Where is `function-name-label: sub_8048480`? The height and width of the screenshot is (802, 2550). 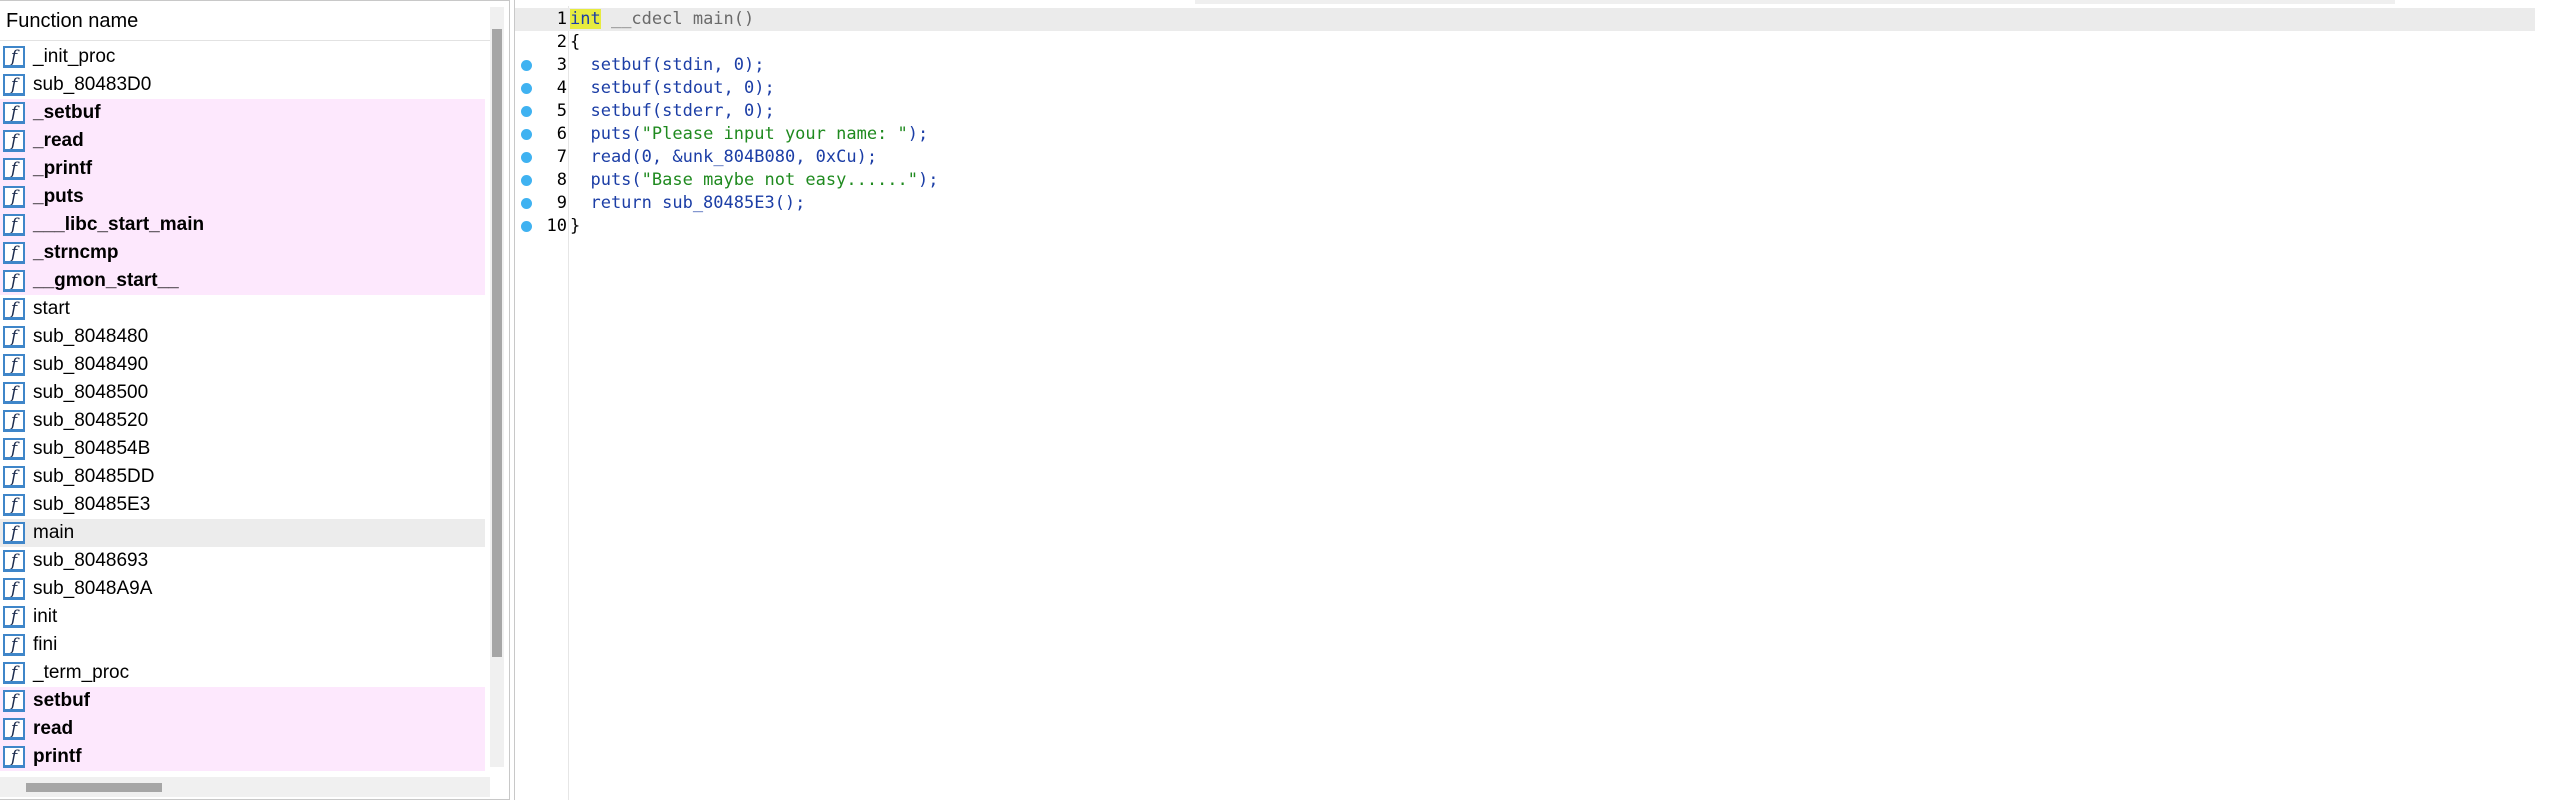 function-name-label: sub_8048480 is located at coordinates (91, 336).